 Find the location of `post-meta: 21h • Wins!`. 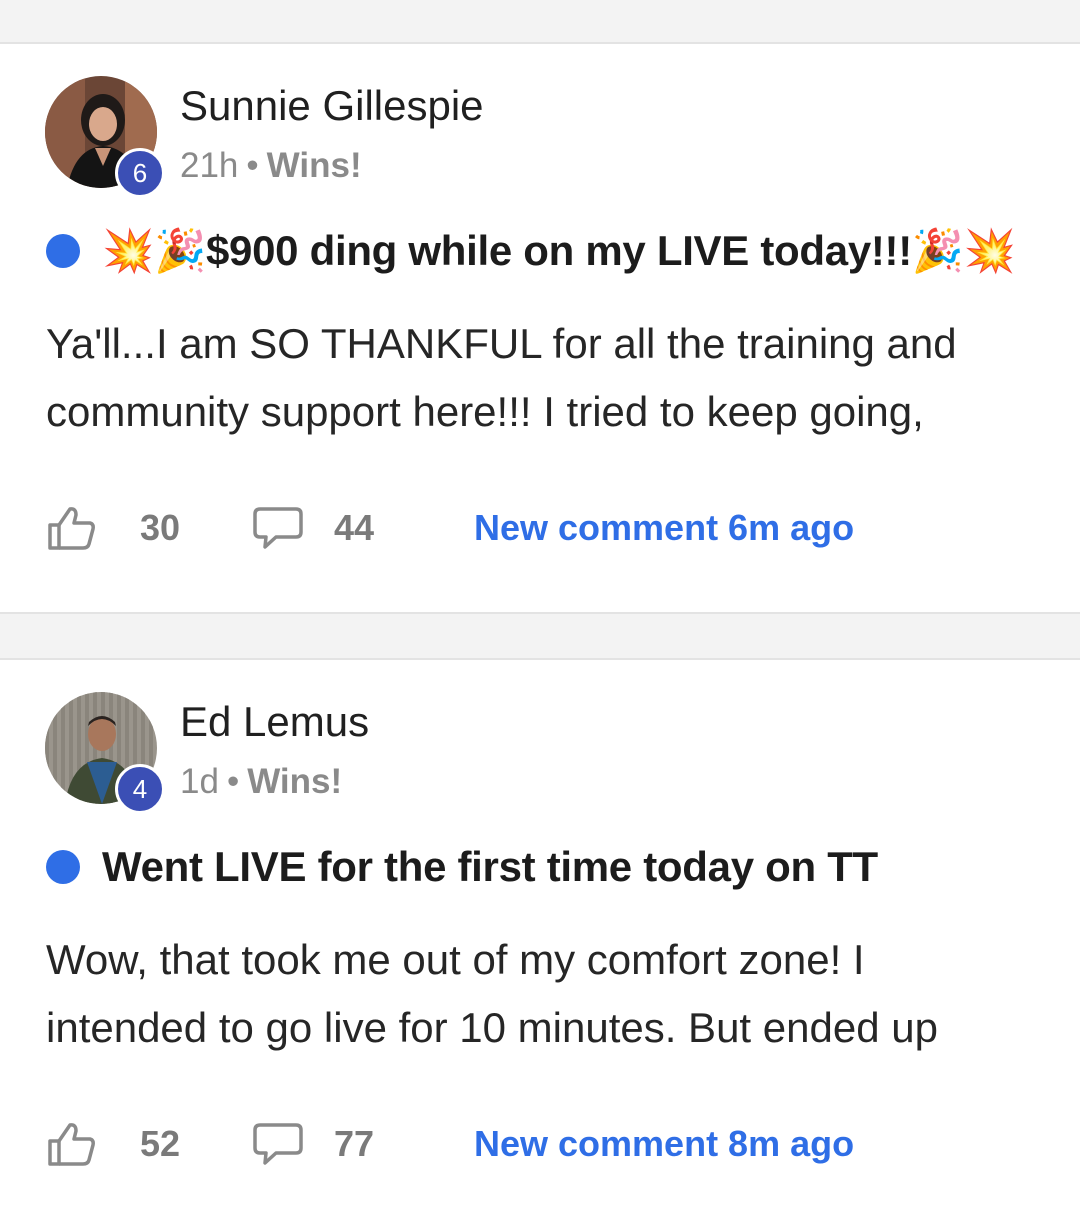

post-meta: 21h • Wins! is located at coordinates (271, 166).